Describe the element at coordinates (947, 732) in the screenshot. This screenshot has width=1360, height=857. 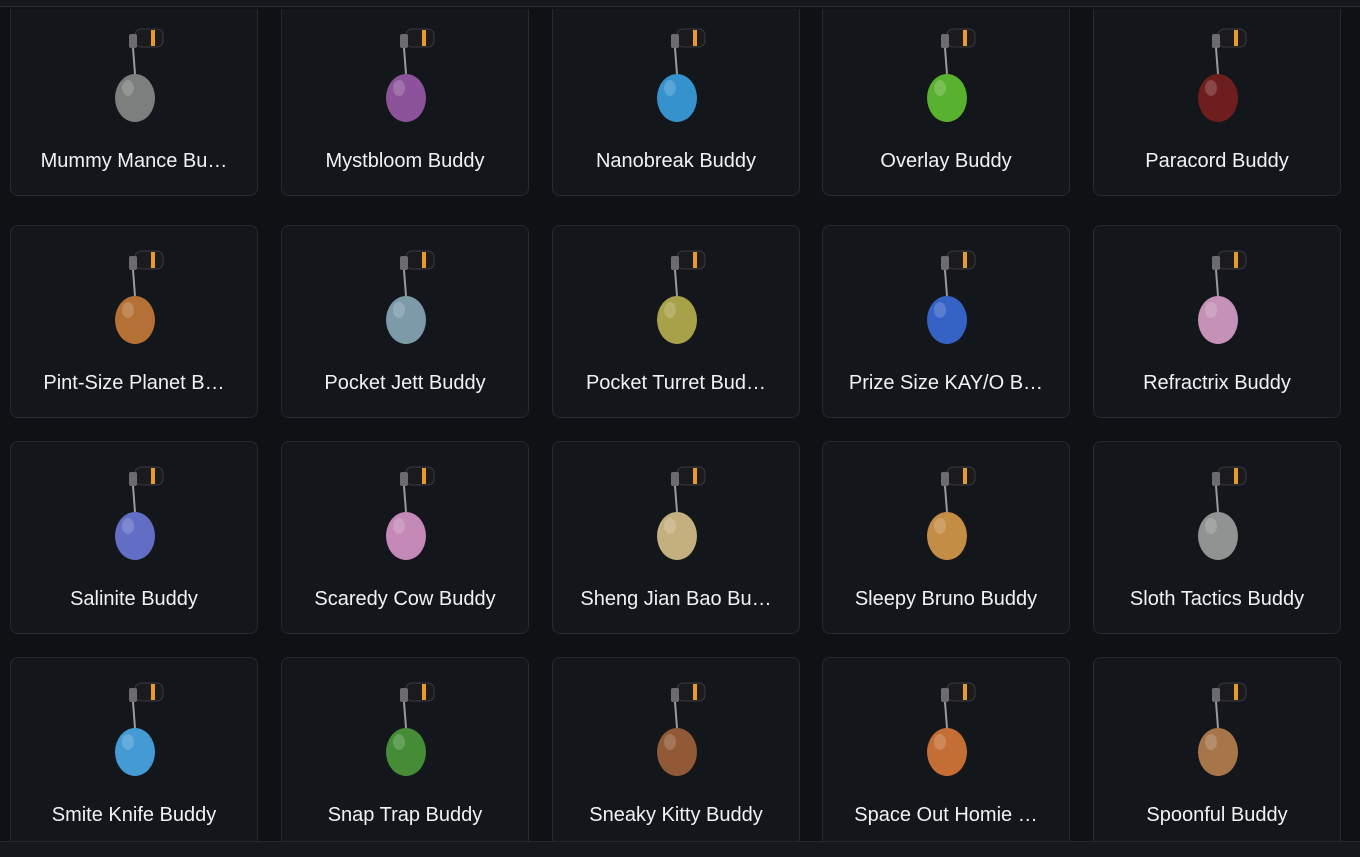
I see `space-out-homie-buddy-icon` at that location.